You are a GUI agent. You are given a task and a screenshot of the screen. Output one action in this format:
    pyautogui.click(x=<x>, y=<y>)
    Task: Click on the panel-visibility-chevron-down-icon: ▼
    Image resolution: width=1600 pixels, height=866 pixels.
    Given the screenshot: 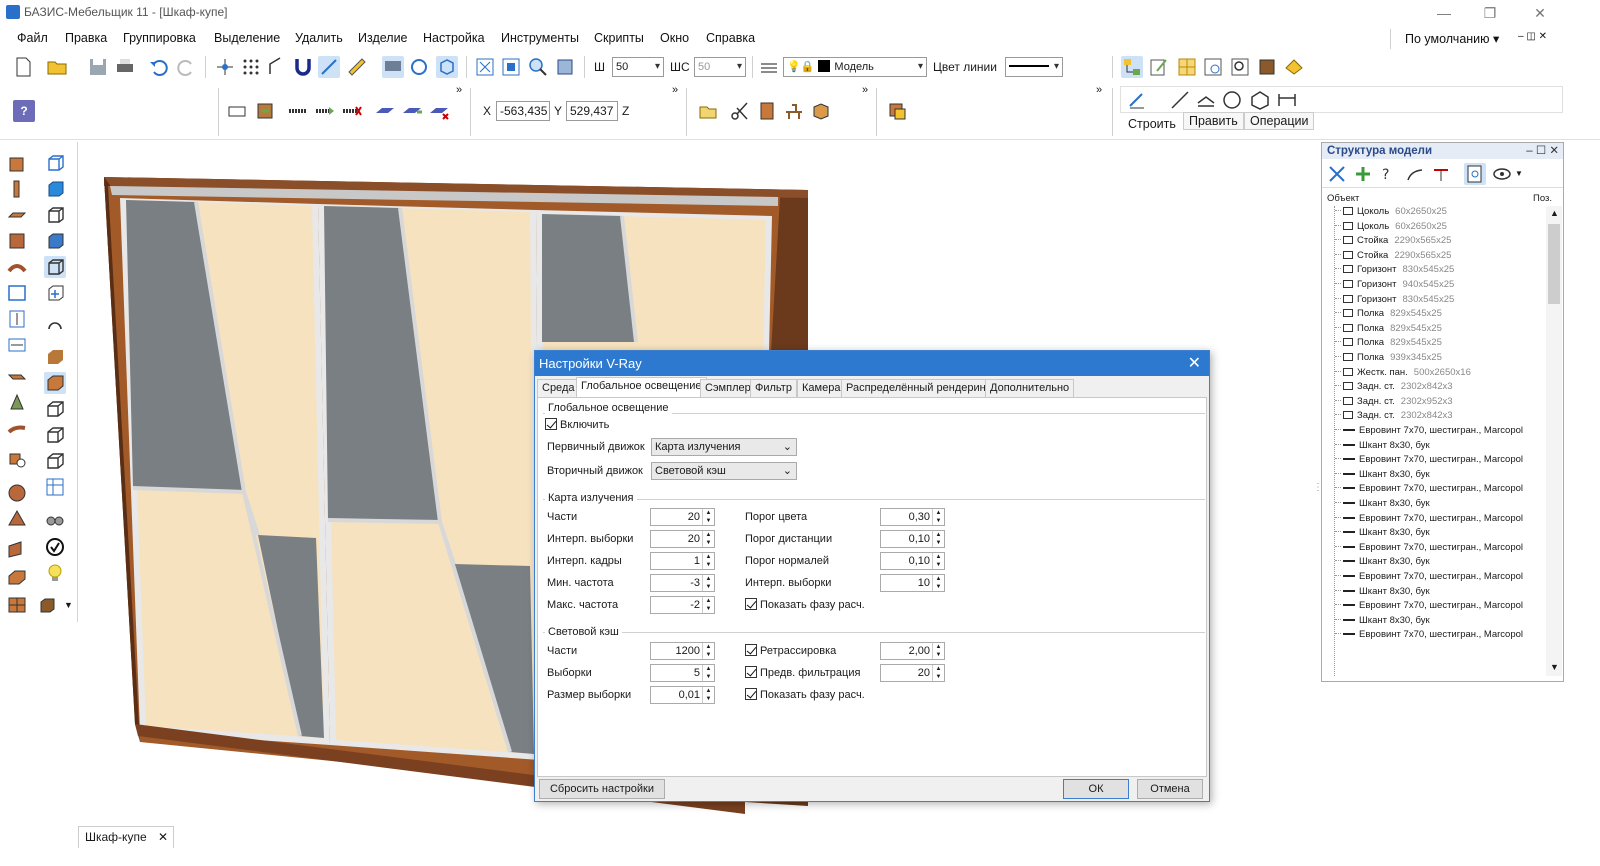 What is the action you would take?
    pyautogui.click(x=1519, y=173)
    